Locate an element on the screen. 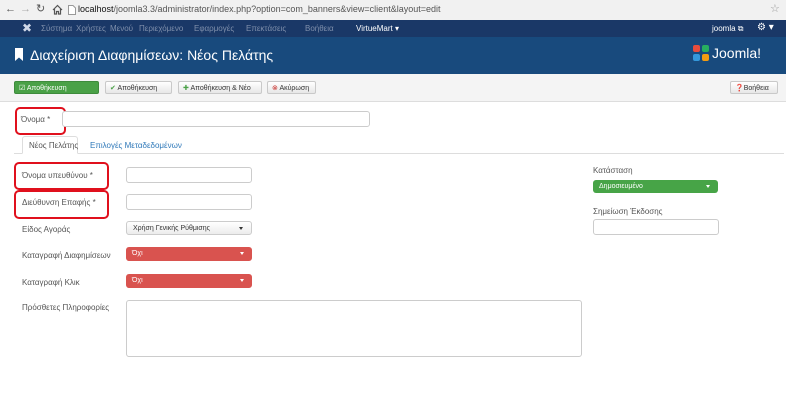 Image resolution: width=786 pixels, height=398 pixels. cancel-button: ⊗ Ακύρωση is located at coordinates (291, 87).